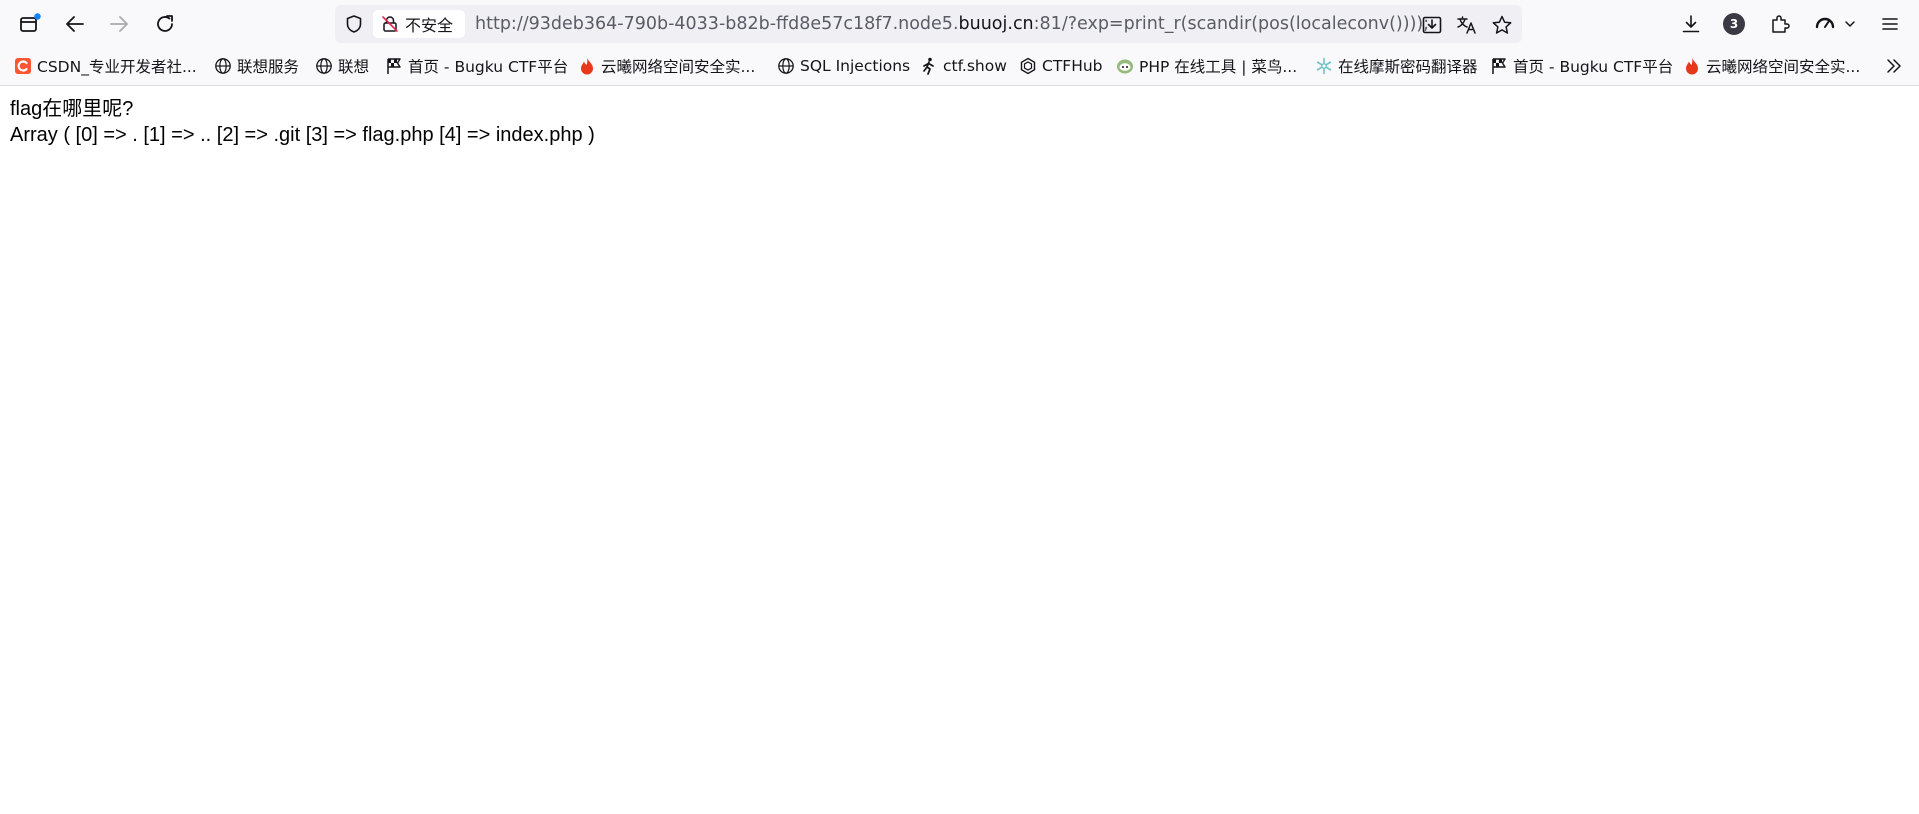  I want to click on bookmark-item: CTFHub, so click(1061, 66).